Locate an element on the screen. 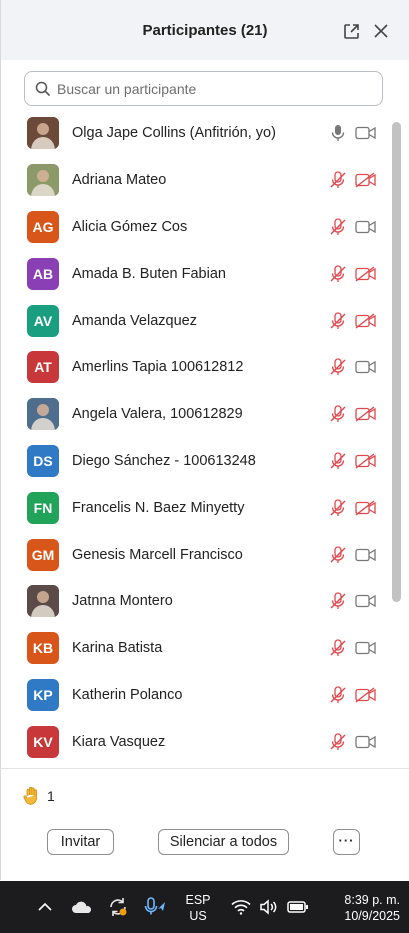  battery-icon is located at coordinates (298, 907).